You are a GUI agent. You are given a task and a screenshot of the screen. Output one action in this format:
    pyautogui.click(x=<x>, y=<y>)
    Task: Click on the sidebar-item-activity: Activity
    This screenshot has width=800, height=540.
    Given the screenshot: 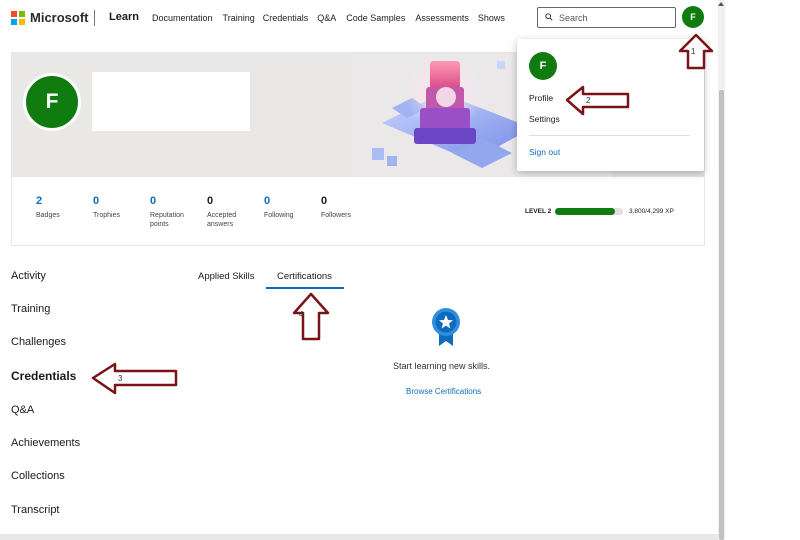 What is the action you would take?
    pyautogui.click(x=28, y=276)
    